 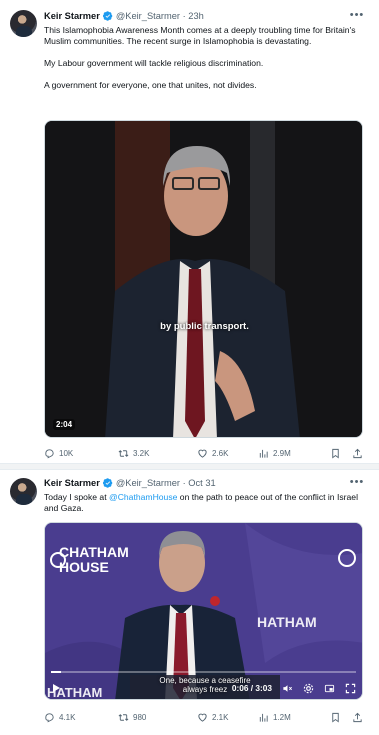 I want to click on brand-line-right: HATHAM, so click(x=287, y=622).